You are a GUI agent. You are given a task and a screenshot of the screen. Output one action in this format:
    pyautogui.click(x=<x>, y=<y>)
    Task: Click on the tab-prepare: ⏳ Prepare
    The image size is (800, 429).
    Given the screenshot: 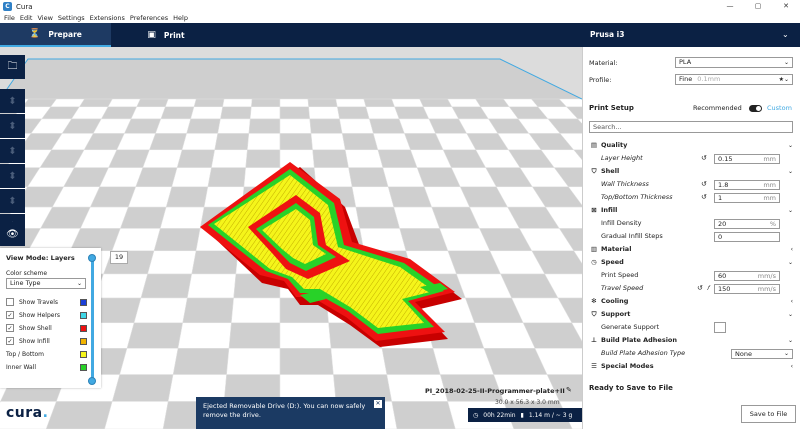 What is the action you would take?
    pyautogui.click(x=55, y=35)
    